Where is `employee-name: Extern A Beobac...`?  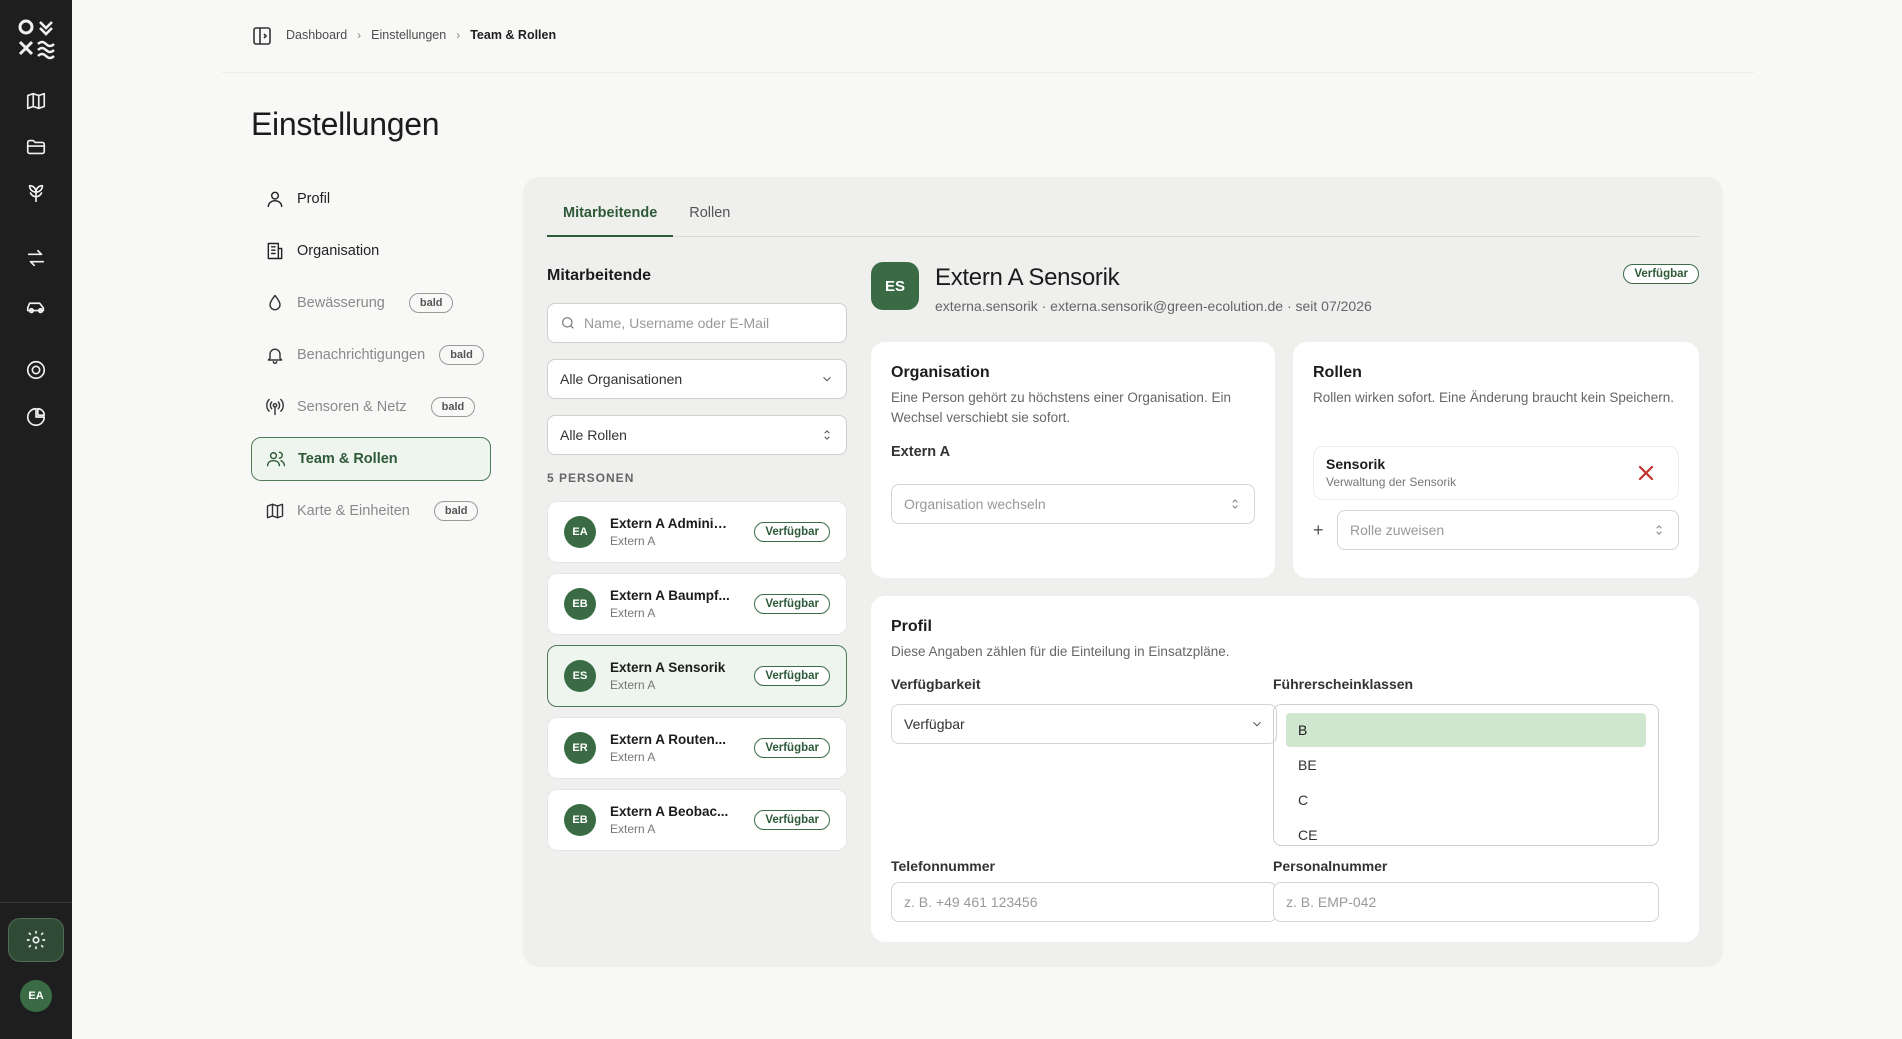
employee-name: Extern A Beobac... is located at coordinates (669, 811).